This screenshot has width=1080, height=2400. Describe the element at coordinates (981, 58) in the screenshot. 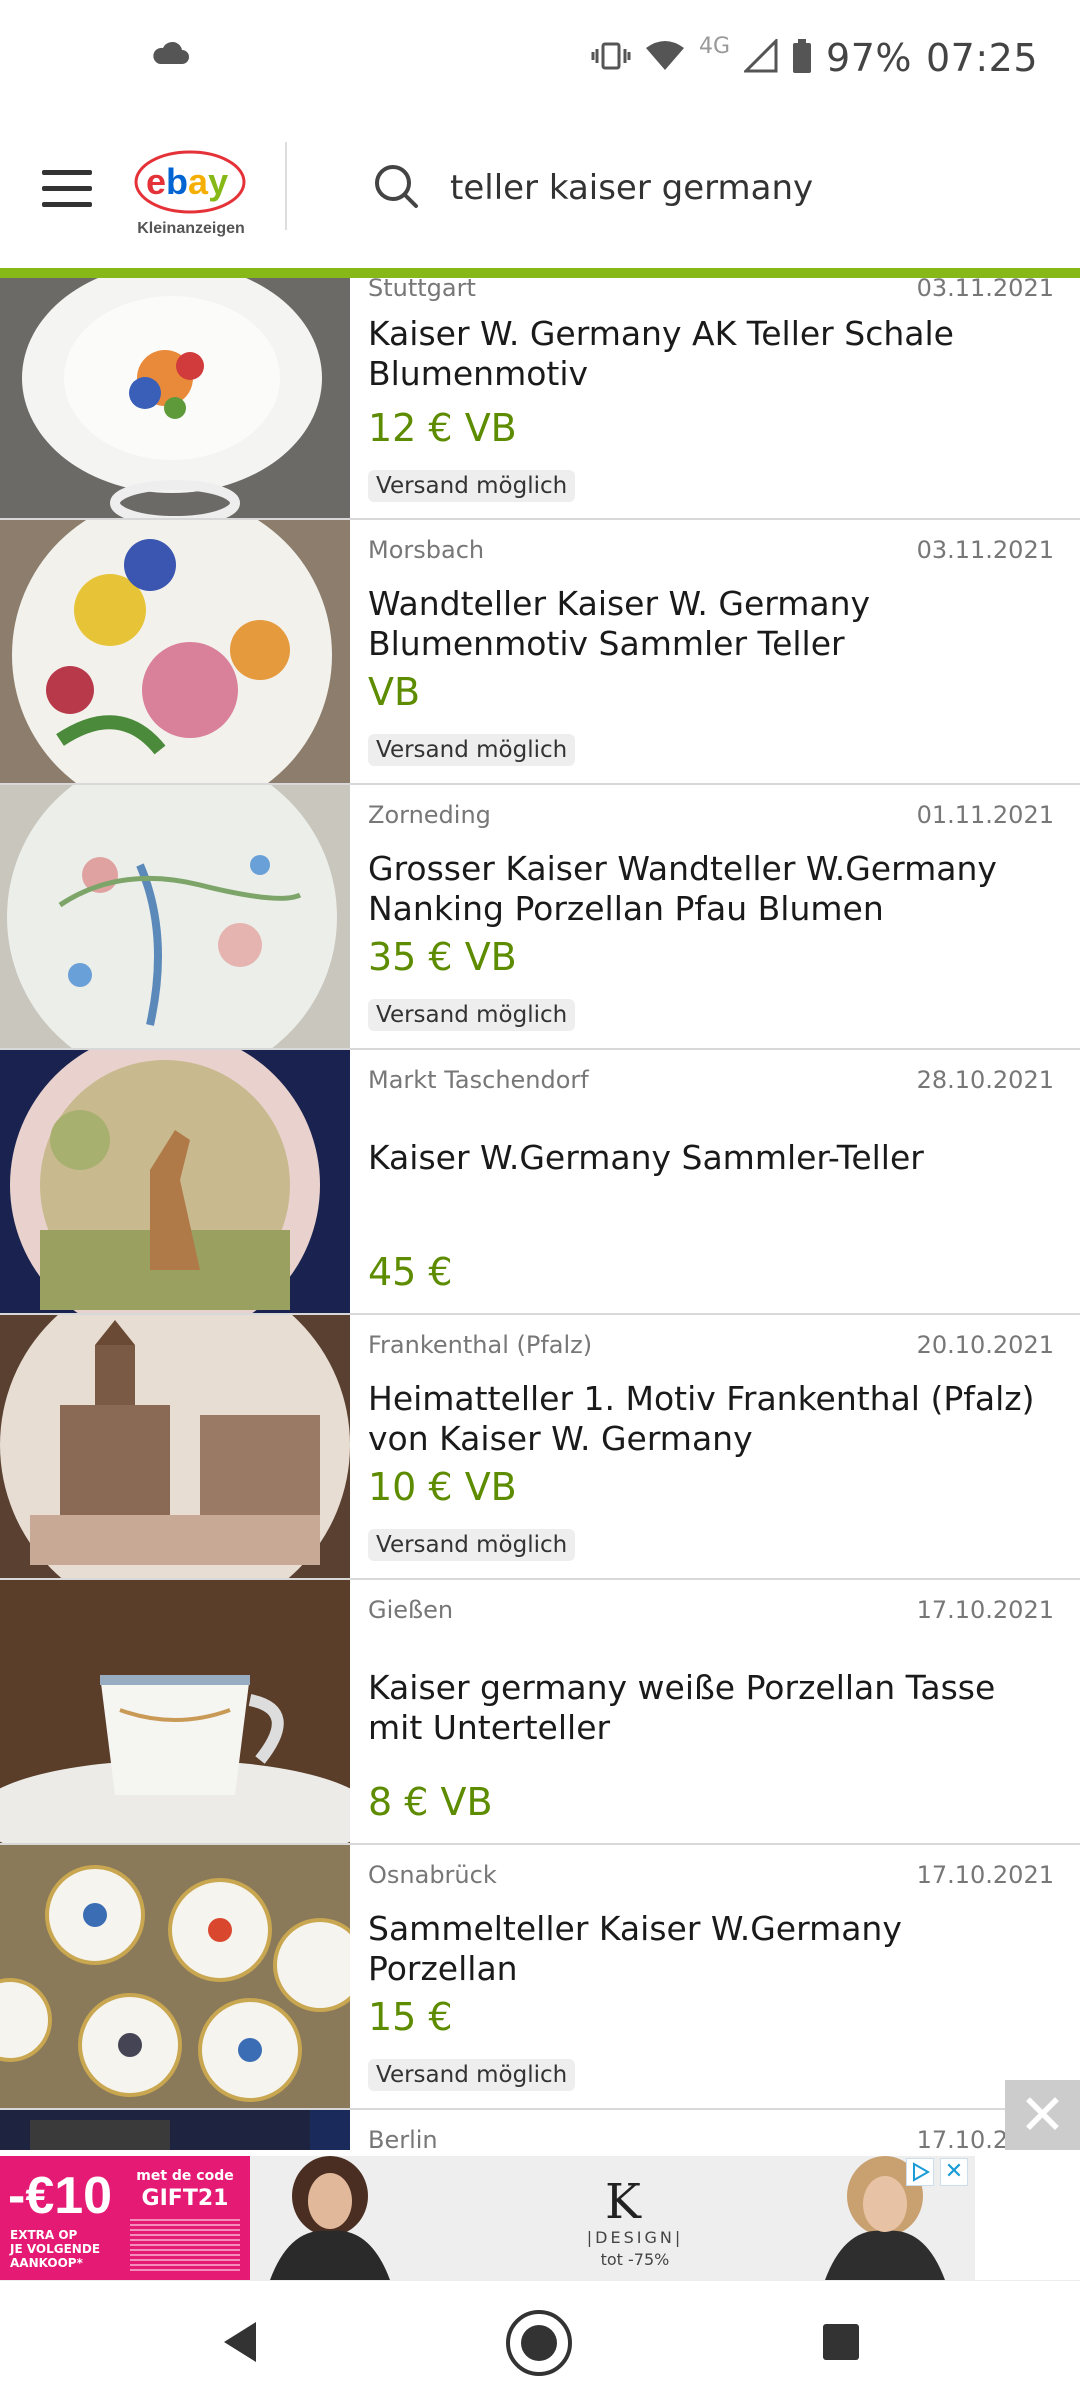

I see `clock: 07:25` at that location.